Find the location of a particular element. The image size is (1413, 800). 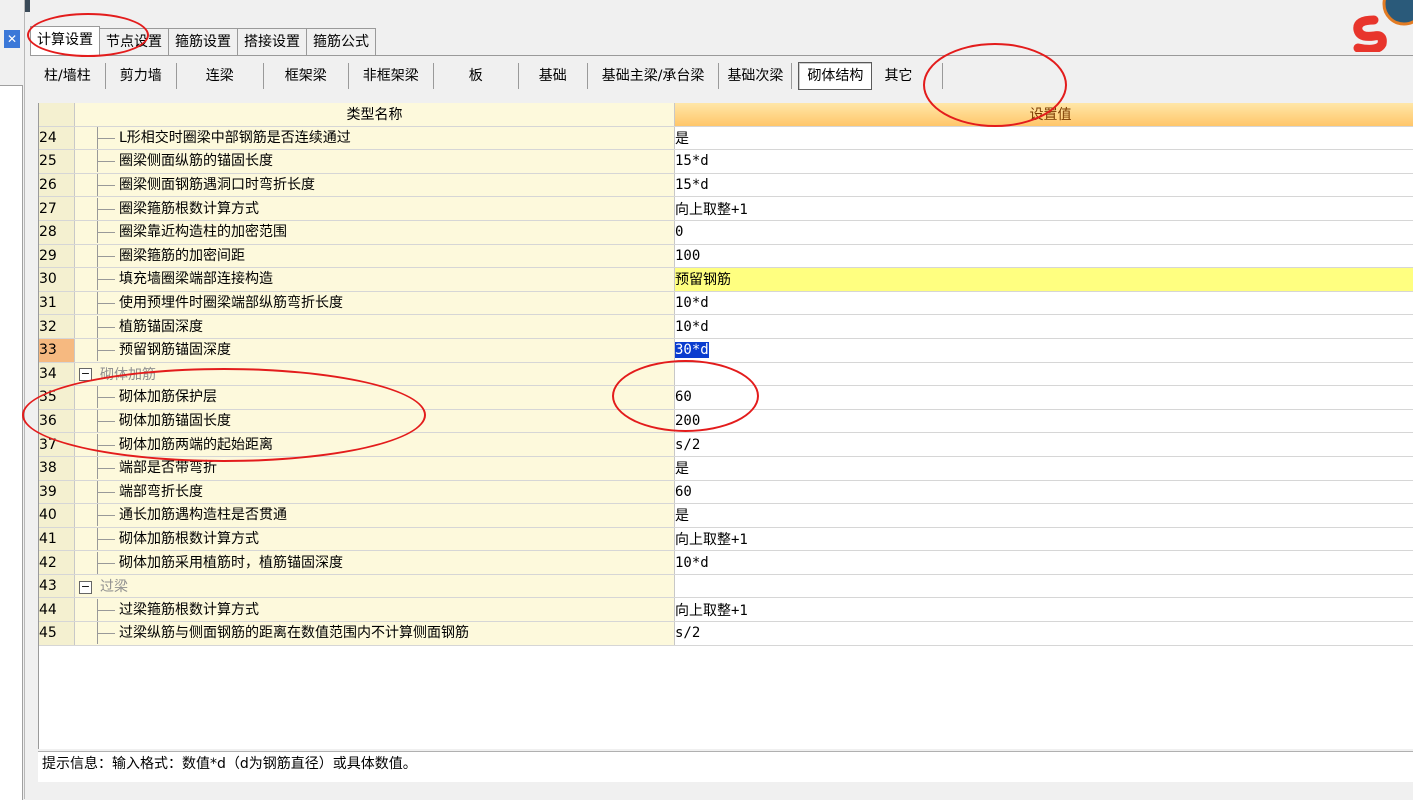

row-label: L形相交时圈梁中部钢筋是否连续通过 is located at coordinates (235, 138).